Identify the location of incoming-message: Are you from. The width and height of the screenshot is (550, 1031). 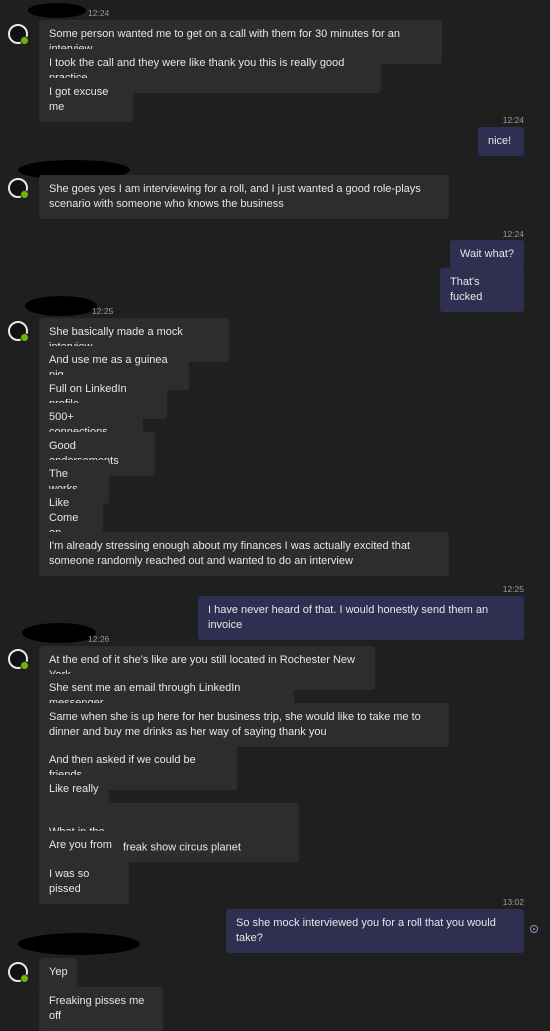
(81, 845).